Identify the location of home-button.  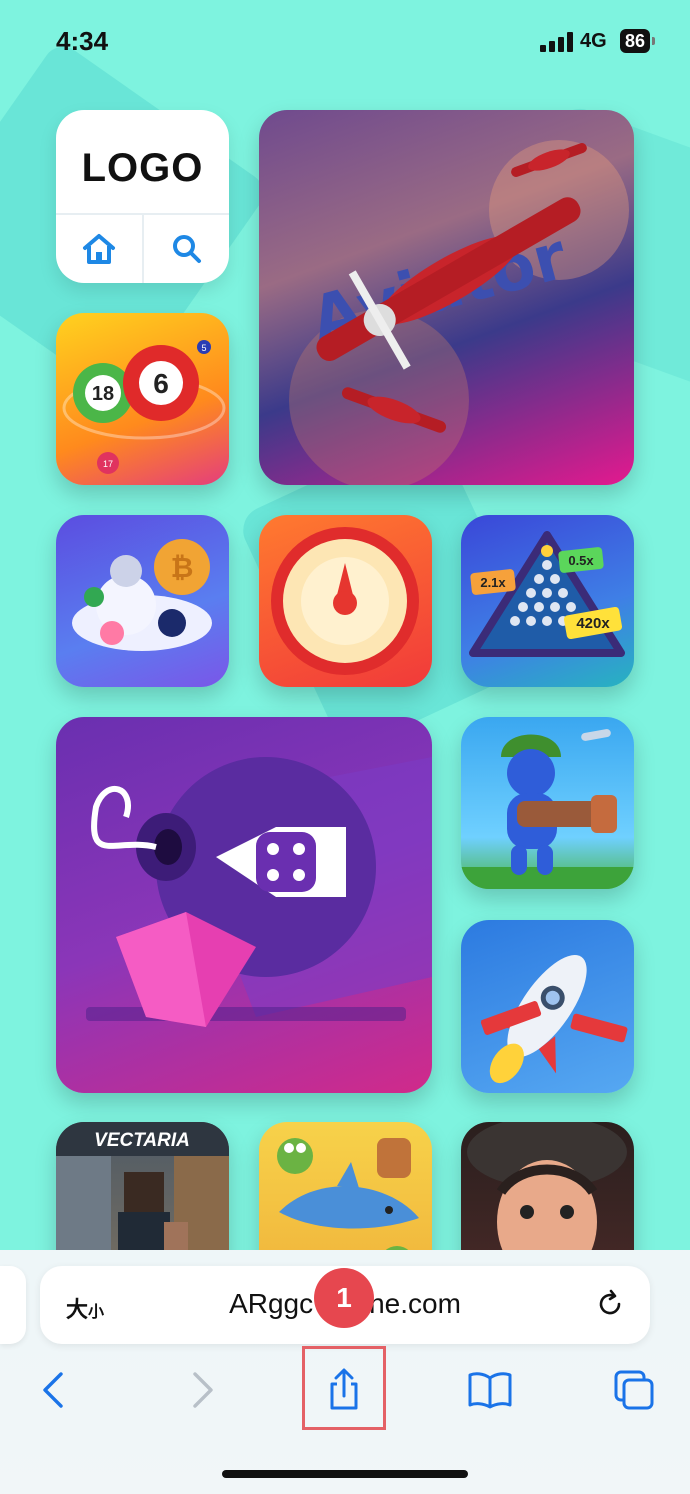
(99, 249).